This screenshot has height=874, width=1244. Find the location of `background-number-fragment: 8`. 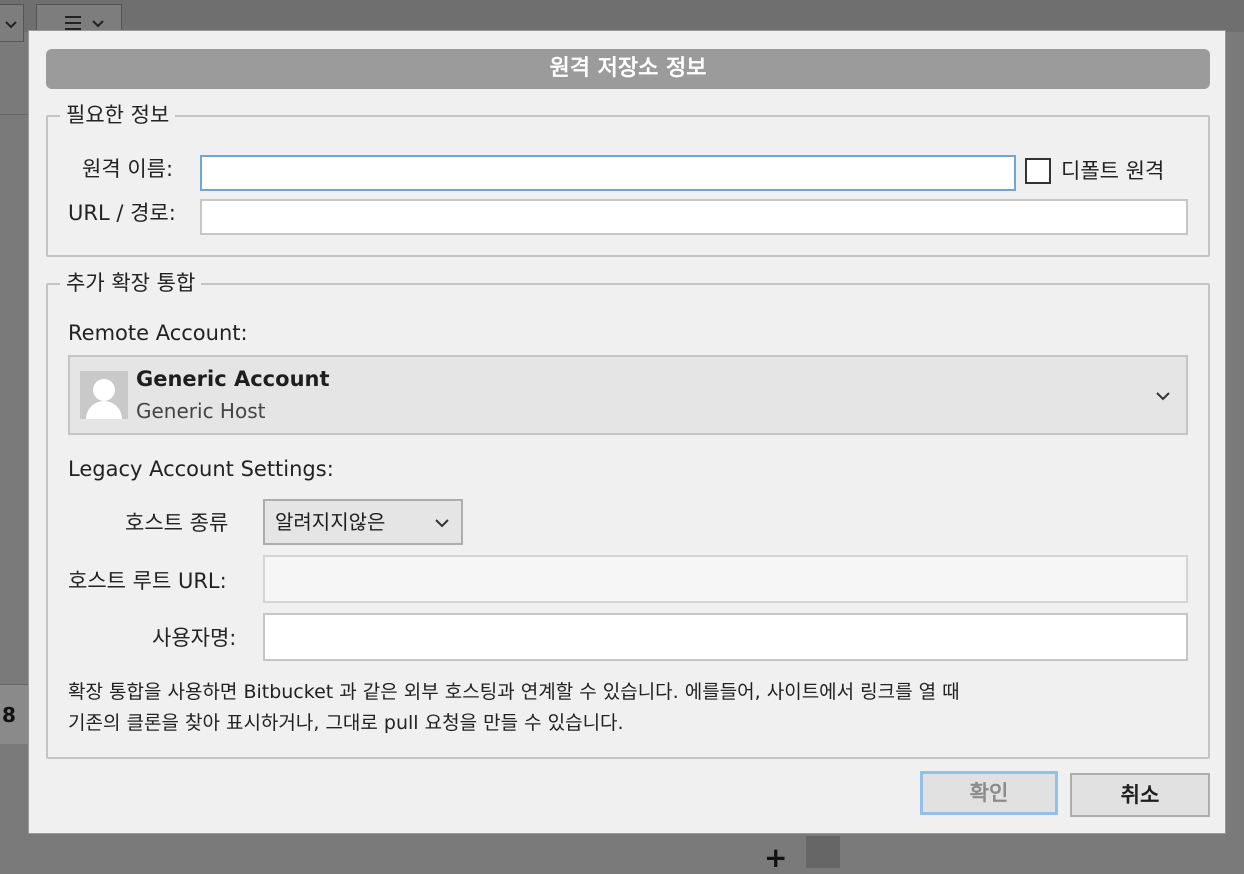

background-number-fragment: 8 is located at coordinates (14, 714).